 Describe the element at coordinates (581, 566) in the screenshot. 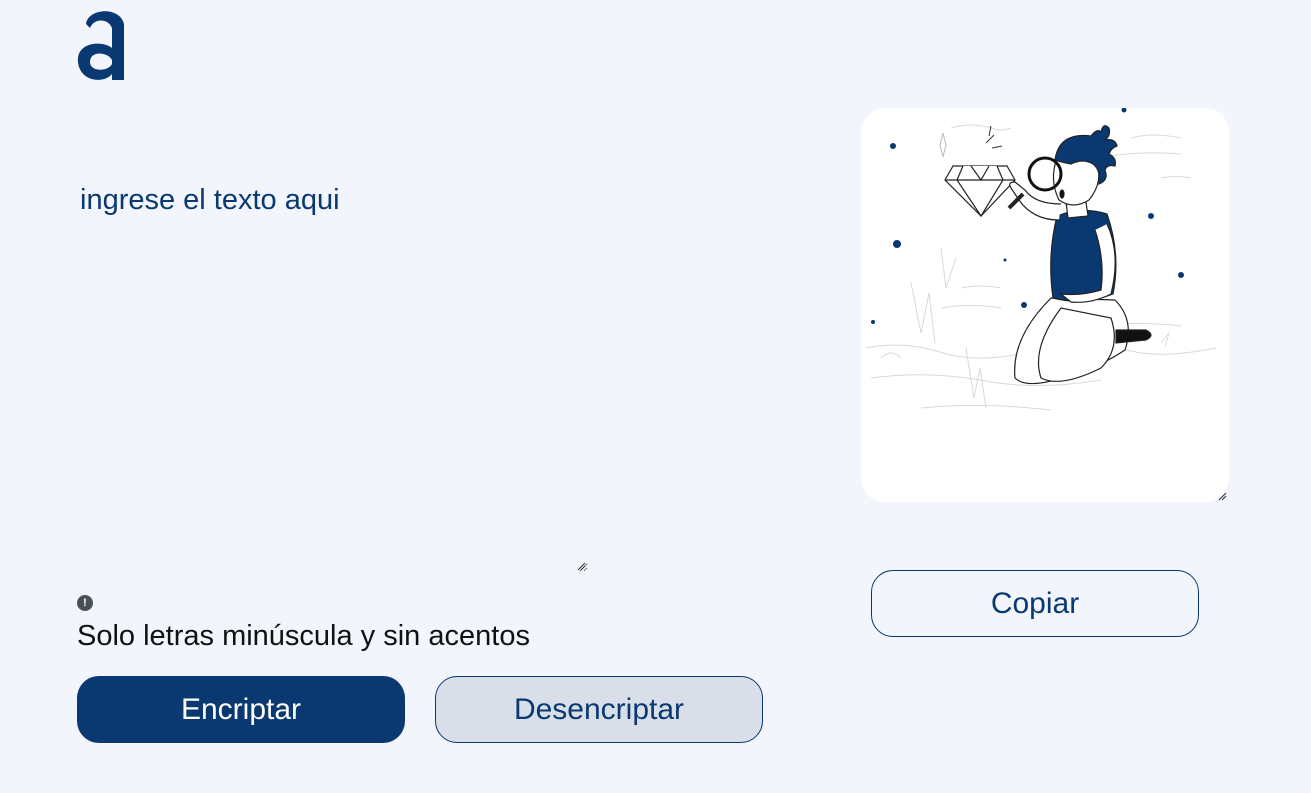

I see `resize-handle` at that location.